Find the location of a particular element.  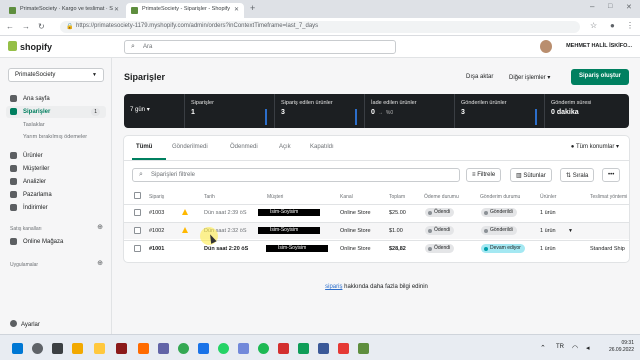

maximize-icon: □ is located at coordinates (610, 6).